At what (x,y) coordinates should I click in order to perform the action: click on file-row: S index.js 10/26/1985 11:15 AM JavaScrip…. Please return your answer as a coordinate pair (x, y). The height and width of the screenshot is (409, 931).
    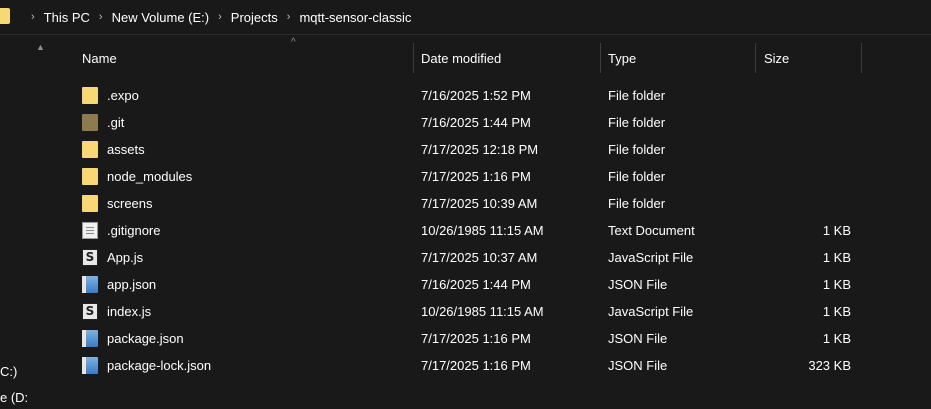
    Looking at the image, I should click on (493, 311).